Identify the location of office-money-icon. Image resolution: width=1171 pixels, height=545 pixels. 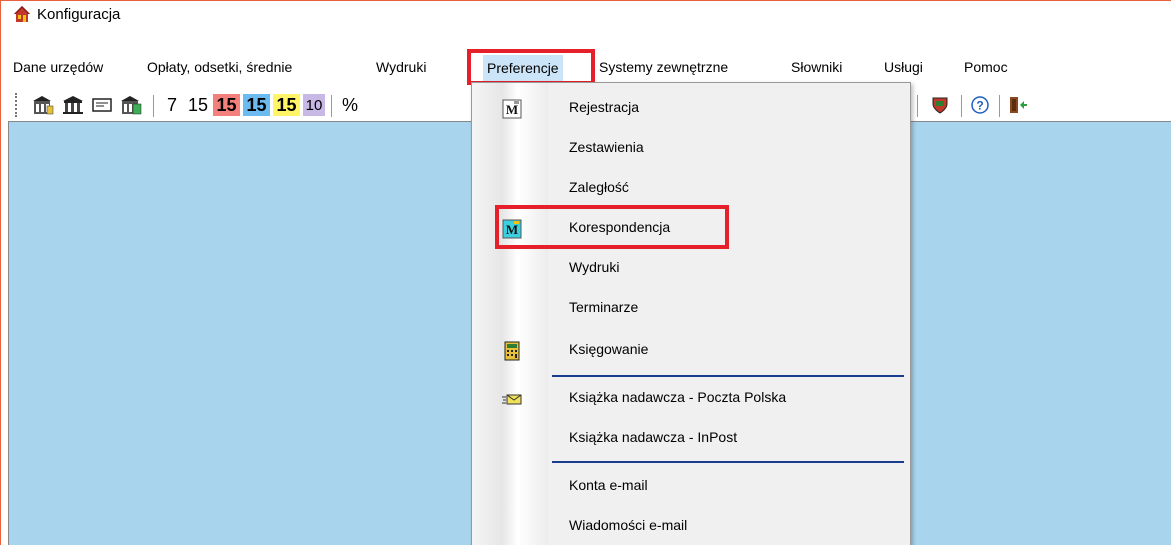
(131, 105).